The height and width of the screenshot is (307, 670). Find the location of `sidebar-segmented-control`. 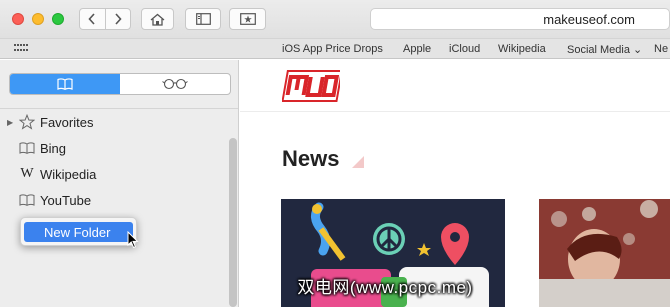

sidebar-segmented-control is located at coordinates (120, 84).